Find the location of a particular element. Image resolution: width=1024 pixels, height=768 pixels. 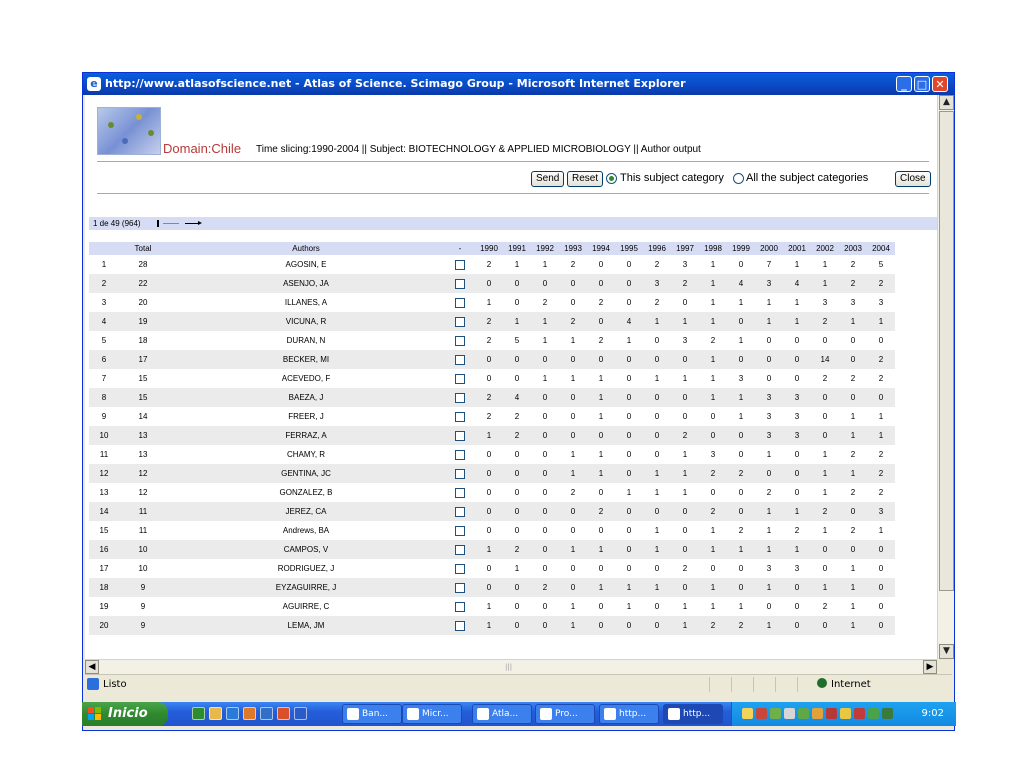

close-window-button: ✕ is located at coordinates (940, 84).